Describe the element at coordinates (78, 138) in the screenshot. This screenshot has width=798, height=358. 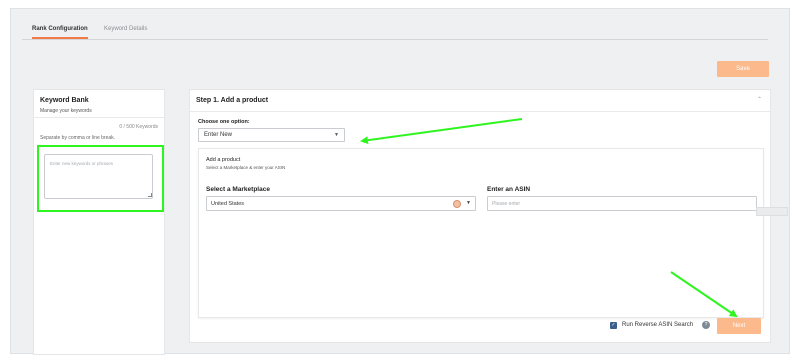
I see `keyword-hint: Separate by comma or line break.` at that location.